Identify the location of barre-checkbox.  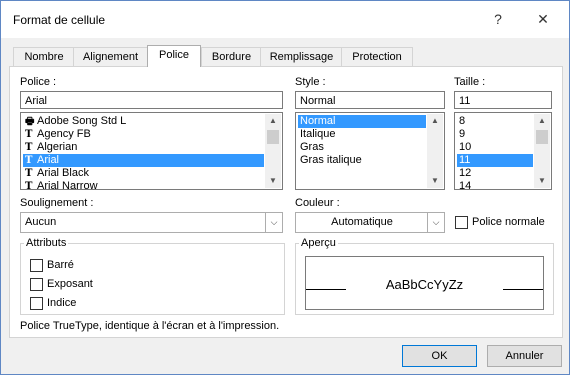
(36, 265).